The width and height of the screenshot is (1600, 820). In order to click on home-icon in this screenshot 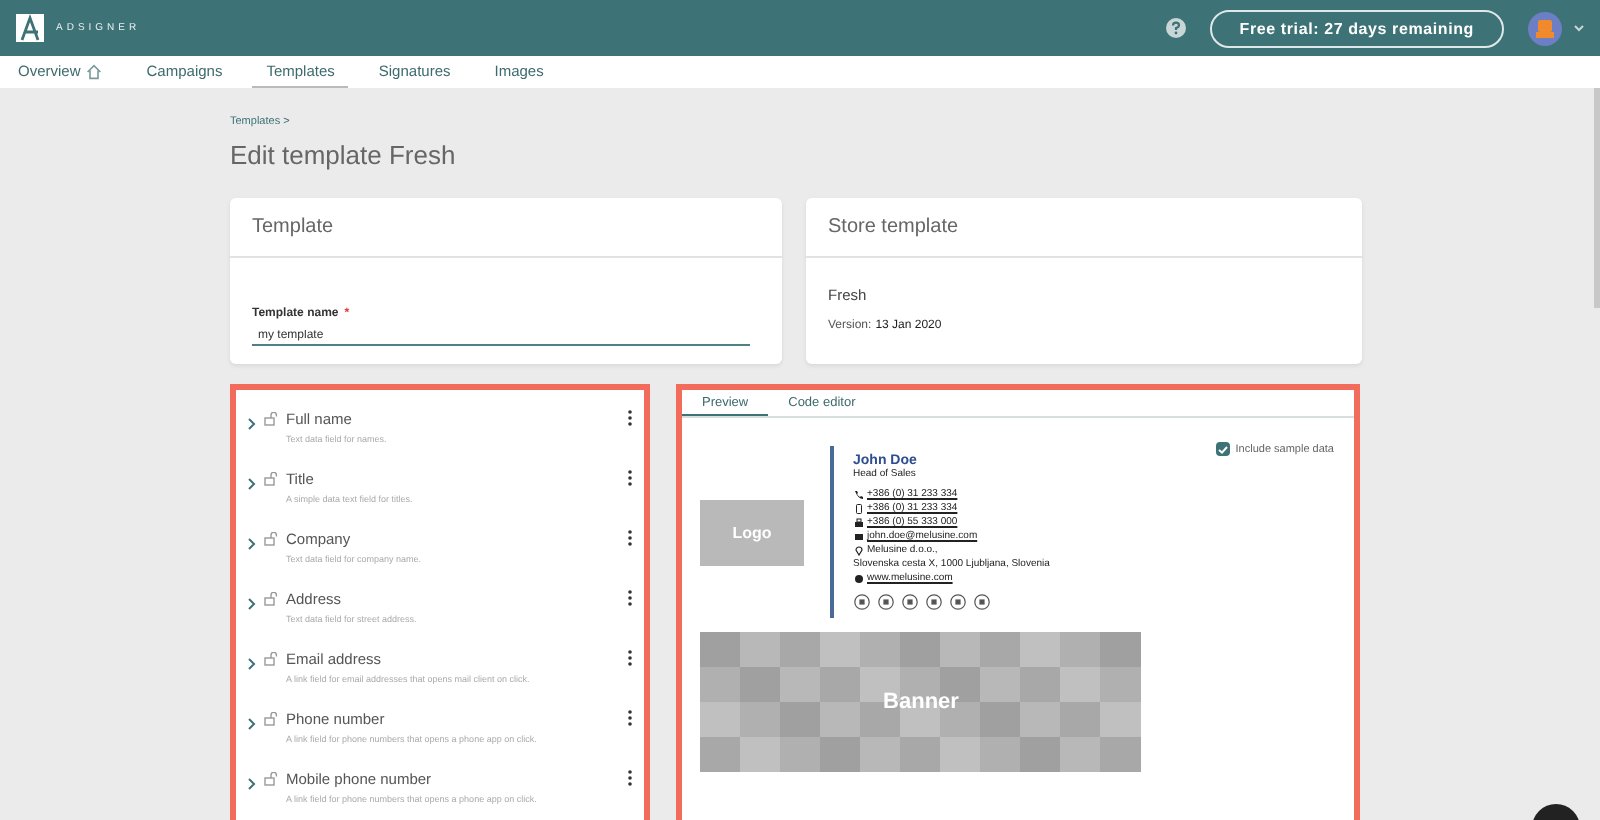, I will do `click(94, 71)`.